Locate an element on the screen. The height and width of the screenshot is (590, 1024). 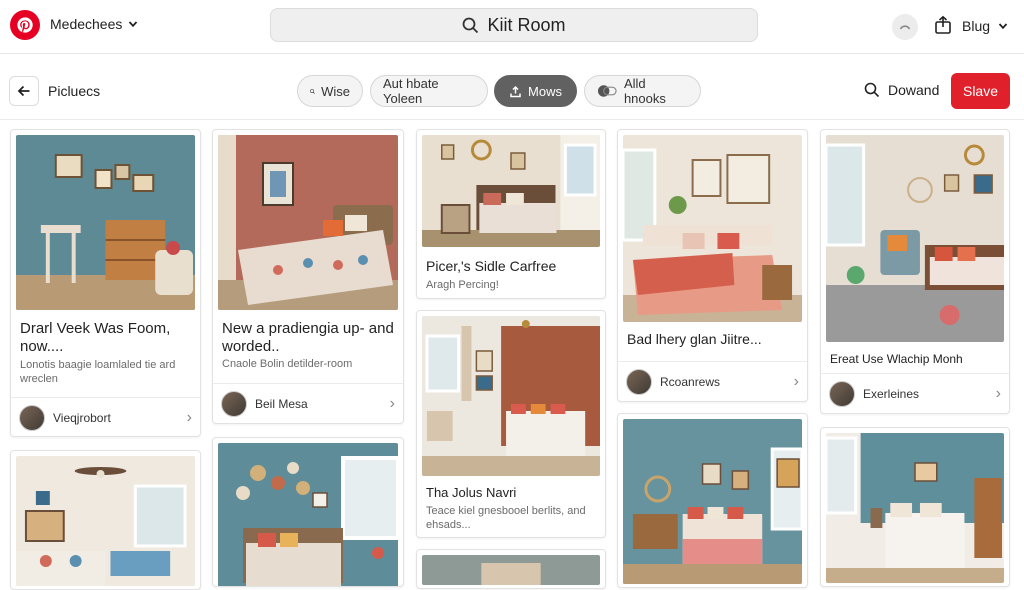
filter-chip-wise: Wise is located at coordinates (330, 91).